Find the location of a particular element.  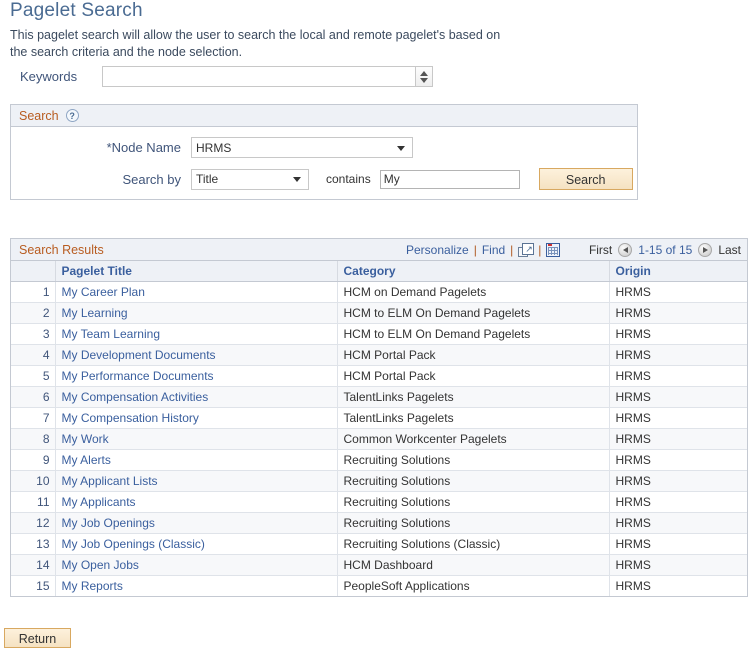

next-arrow-icon is located at coordinates (705, 249).